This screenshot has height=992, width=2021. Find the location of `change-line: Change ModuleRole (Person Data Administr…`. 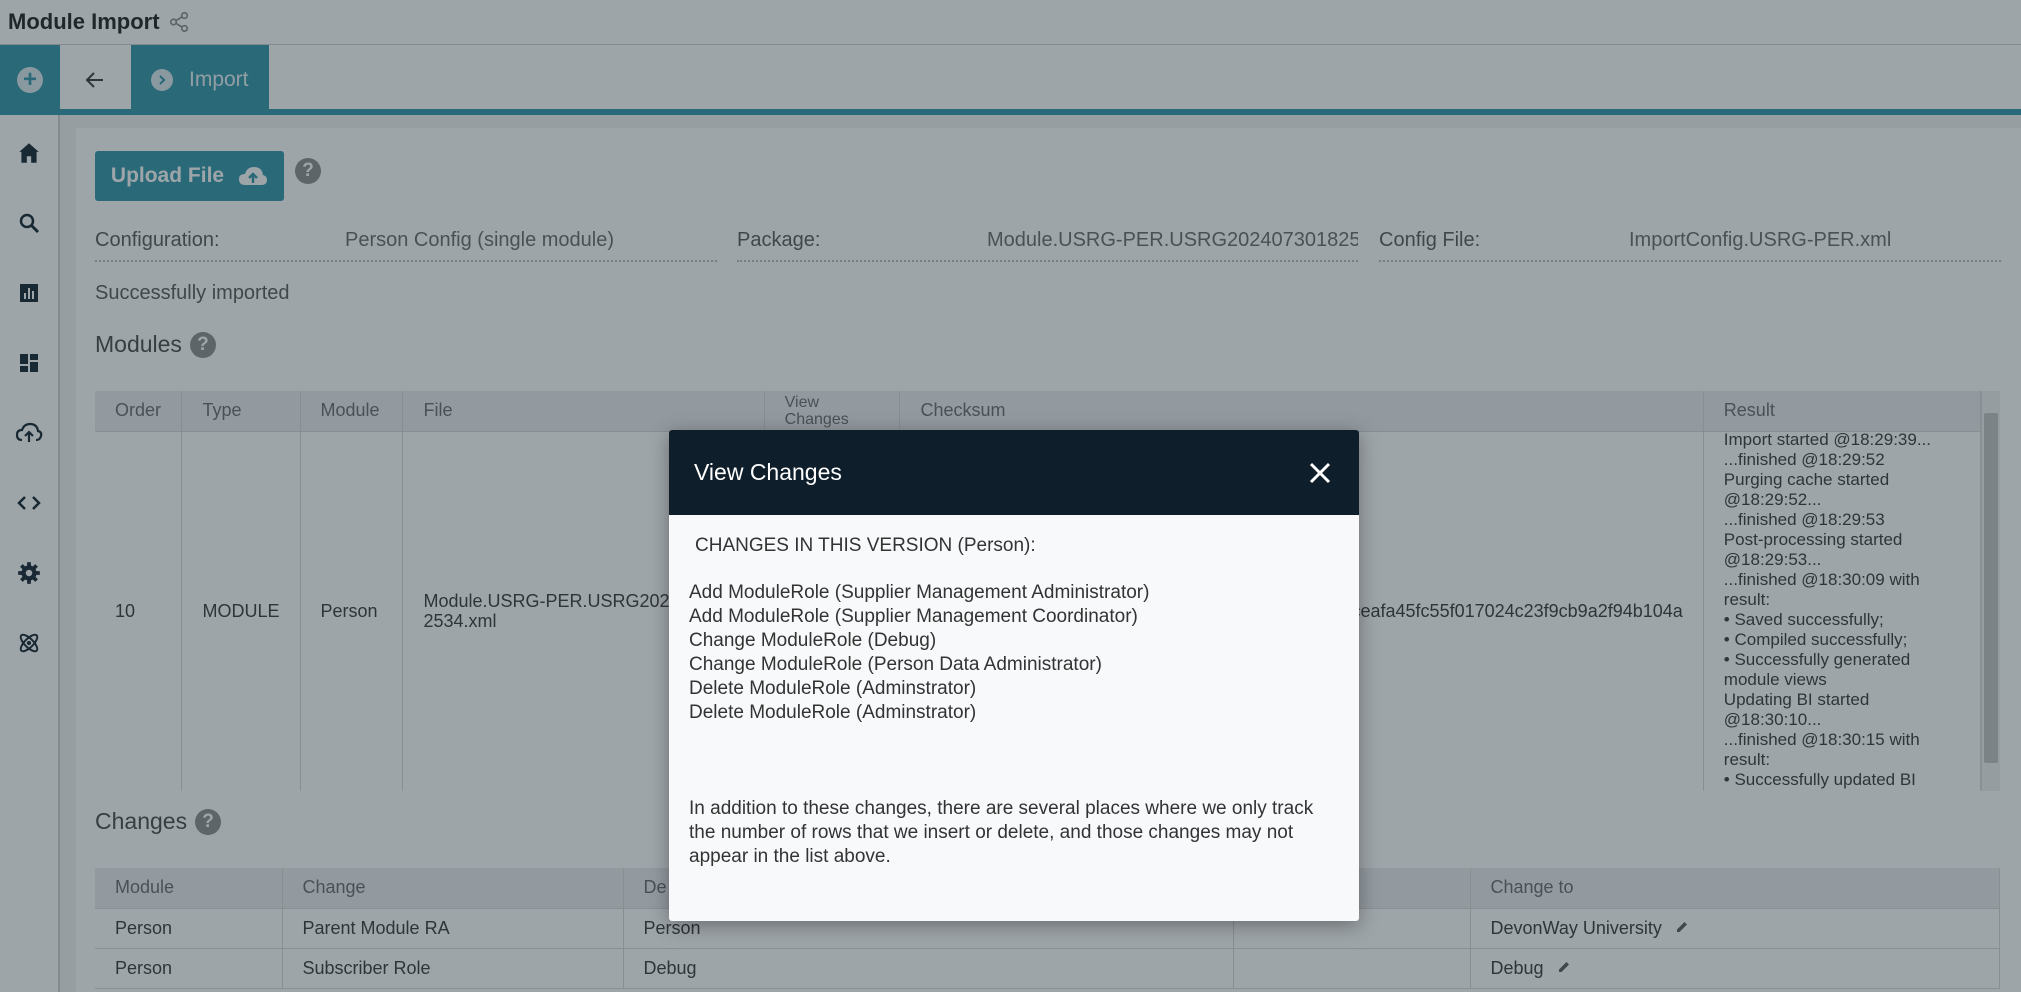

change-line: Change ModuleRole (Person Data Administr… is located at coordinates (895, 664).